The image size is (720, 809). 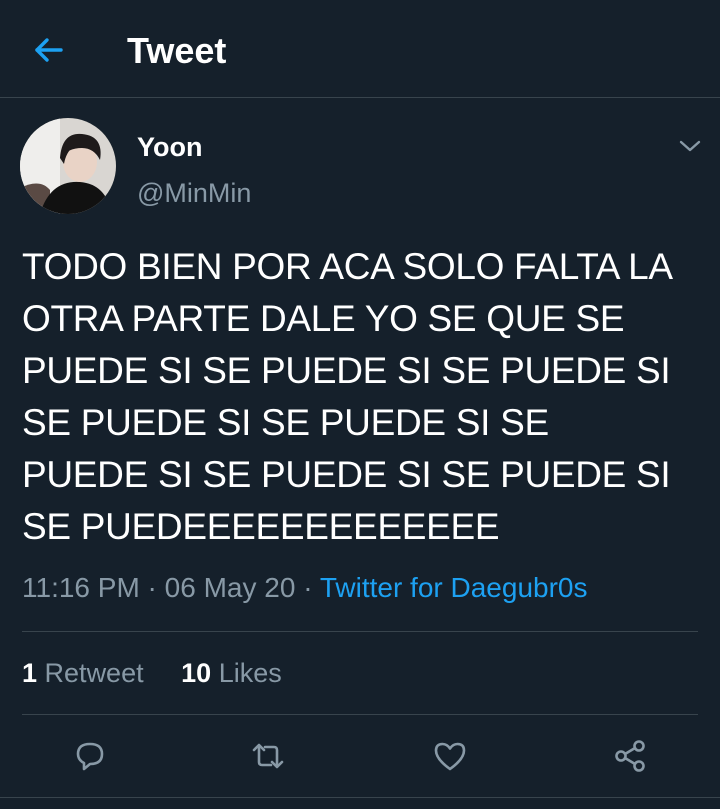 I want to click on retweet-button, so click(x=268, y=756).